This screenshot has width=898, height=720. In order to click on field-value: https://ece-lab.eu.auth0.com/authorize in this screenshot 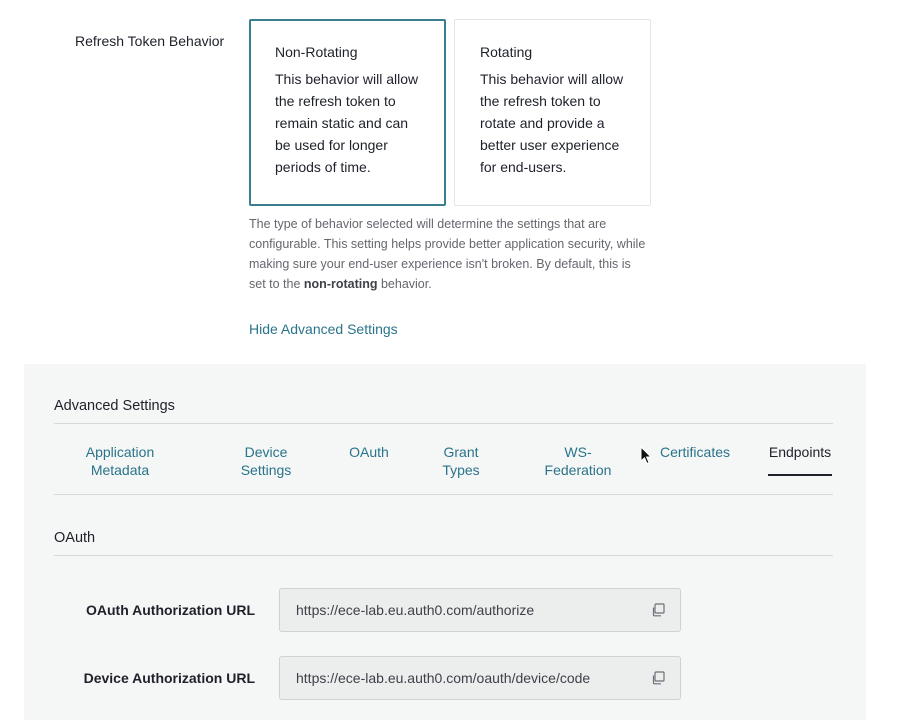, I will do `click(415, 610)`.